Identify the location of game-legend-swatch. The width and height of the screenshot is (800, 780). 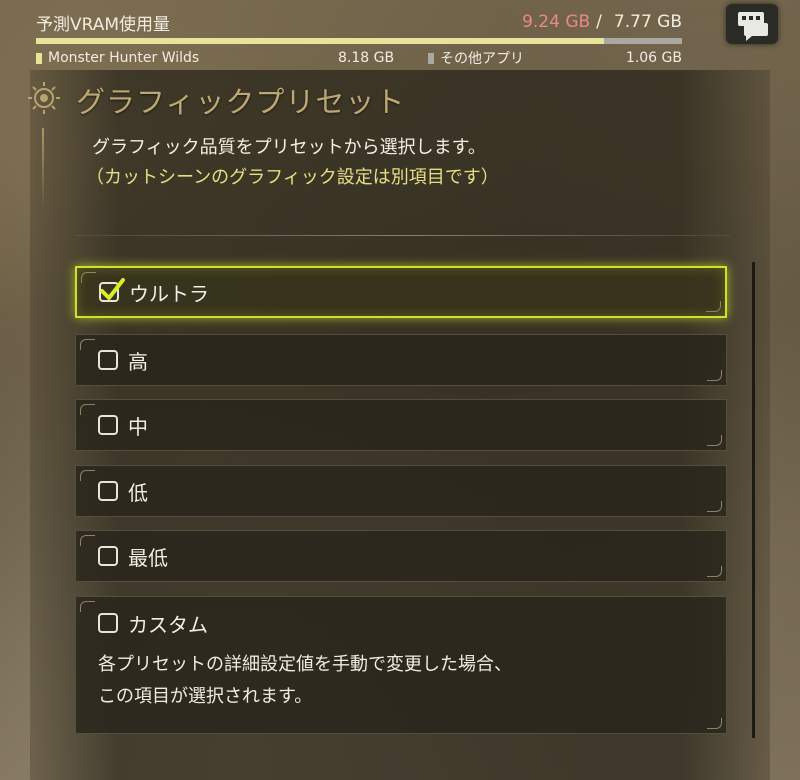
(39, 58).